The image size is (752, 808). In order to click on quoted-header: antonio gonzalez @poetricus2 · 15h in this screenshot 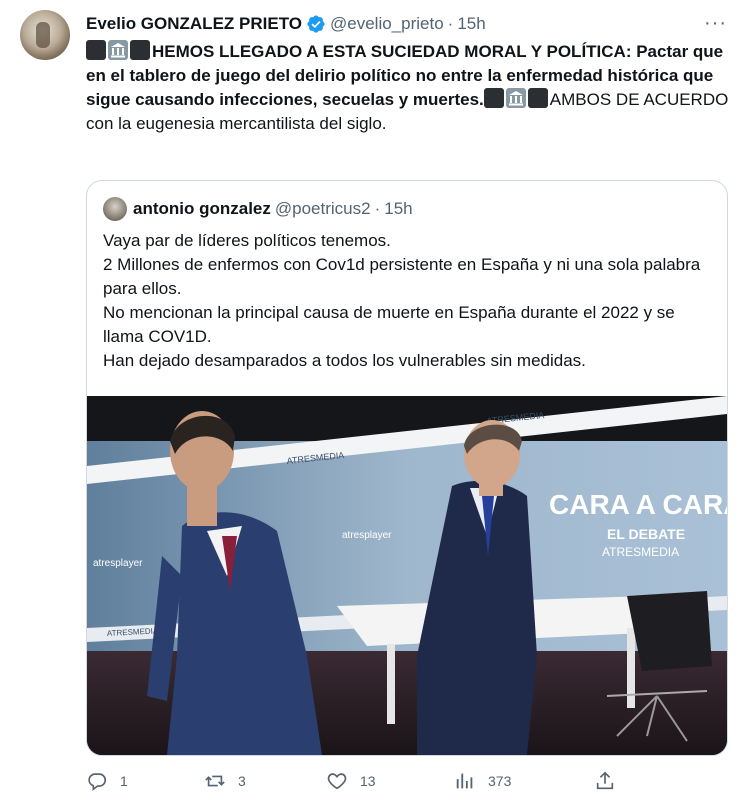, I will do `click(258, 209)`.